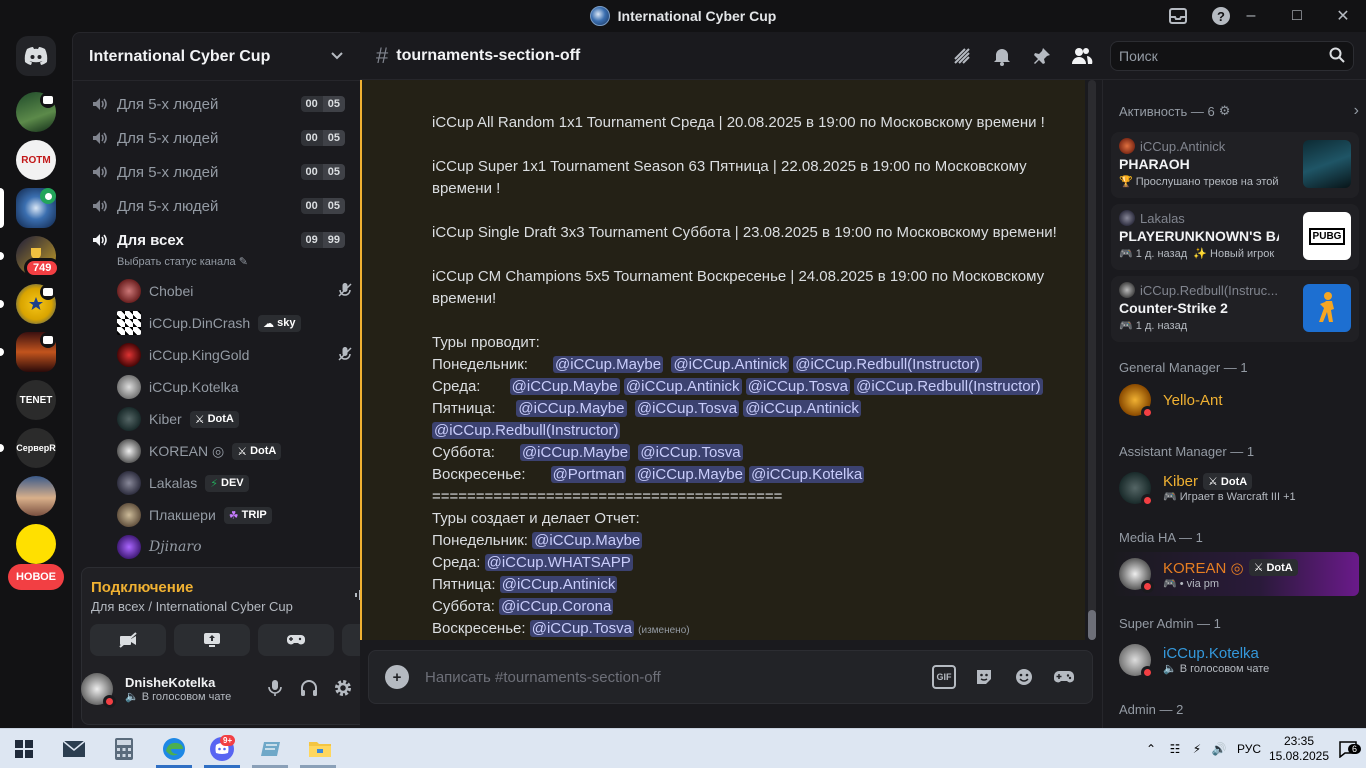  Describe the element at coordinates (1299, 749) in the screenshot. I see `clock: 23:35 15.08.2025` at that location.